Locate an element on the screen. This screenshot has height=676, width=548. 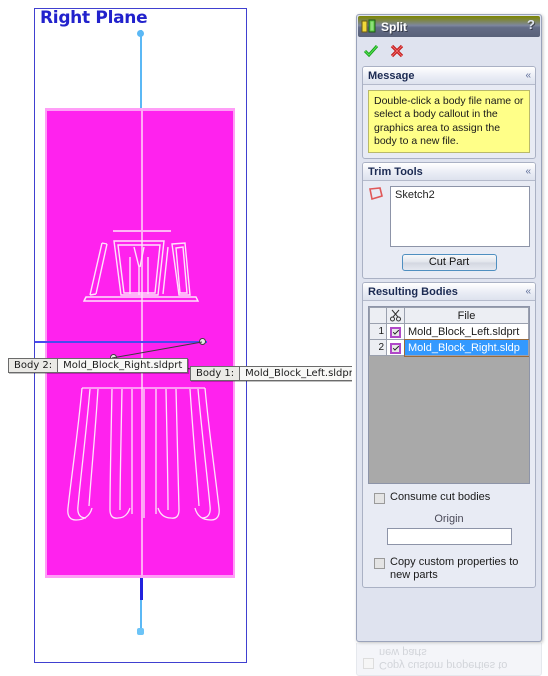
message-group-title: Message is located at coordinates (391, 75).